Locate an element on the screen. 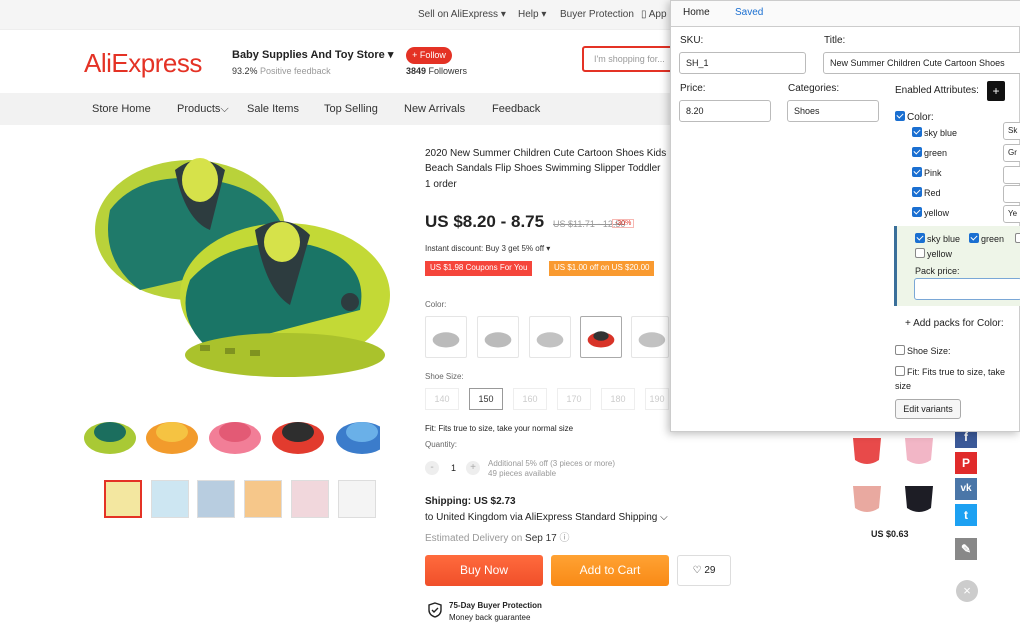 Image resolution: width=1020 pixels, height=638 pixels. quantity-label: Quantity: is located at coordinates (441, 444).